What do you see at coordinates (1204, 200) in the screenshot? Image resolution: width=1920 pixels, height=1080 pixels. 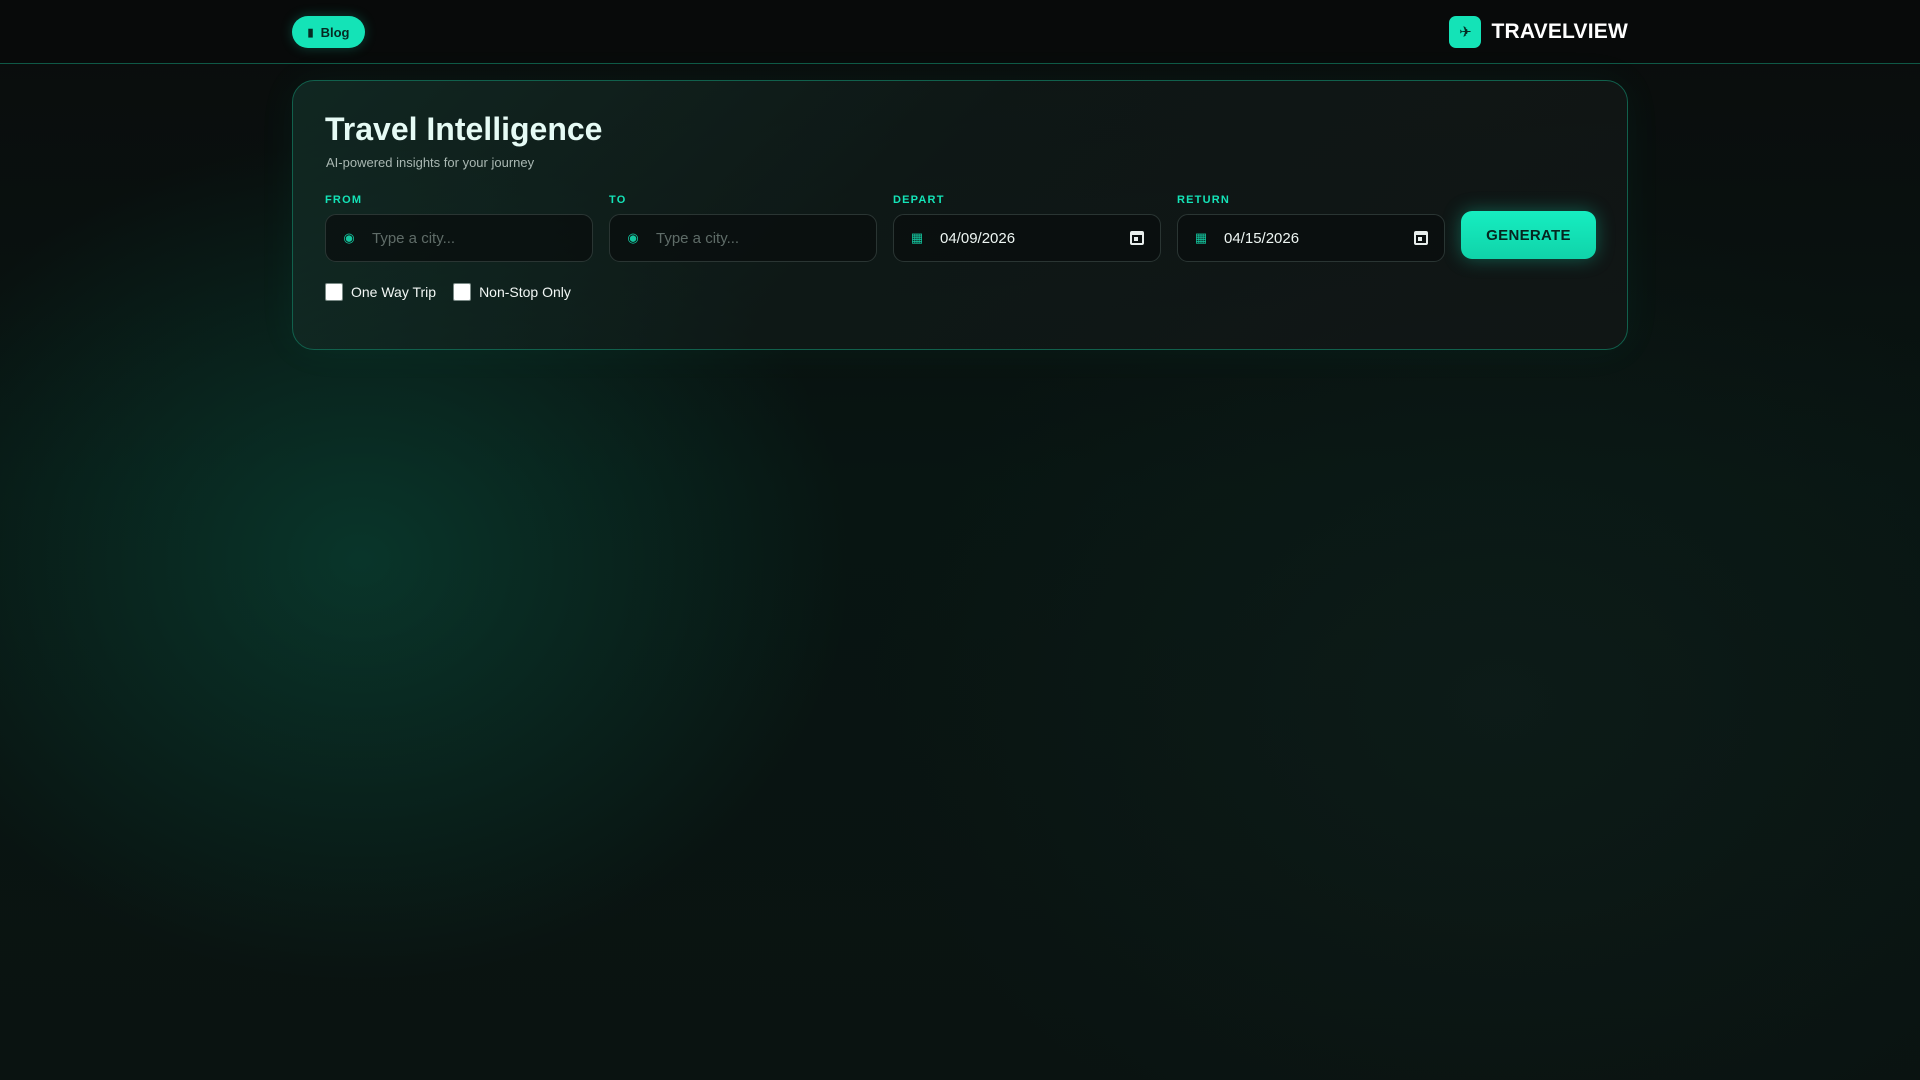 I see `return-label: RETURN` at bounding box center [1204, 200].